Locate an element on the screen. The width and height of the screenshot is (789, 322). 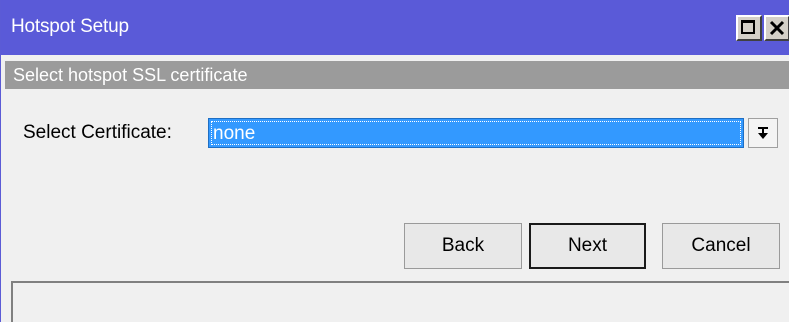
section-header: Select hotspot SSL certificate is located at coordinates (397, 75).